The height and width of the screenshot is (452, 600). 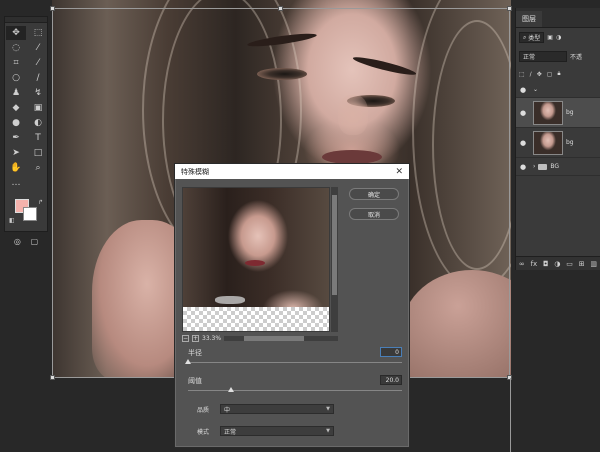 I want to click on lock-brush-icon: ∕, so click(x=531, y=74).